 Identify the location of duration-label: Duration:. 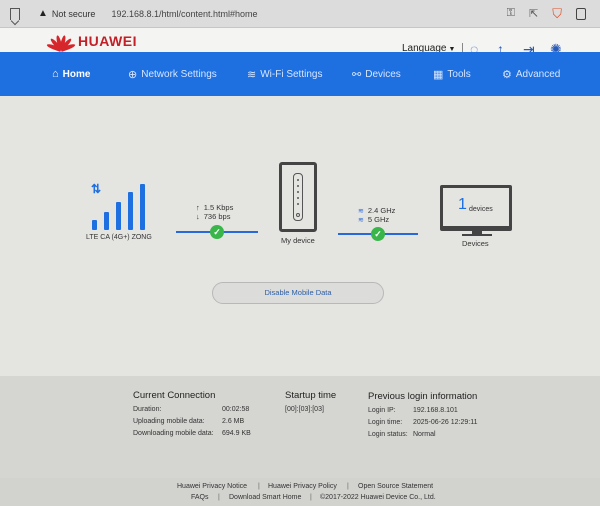
(147, 409).